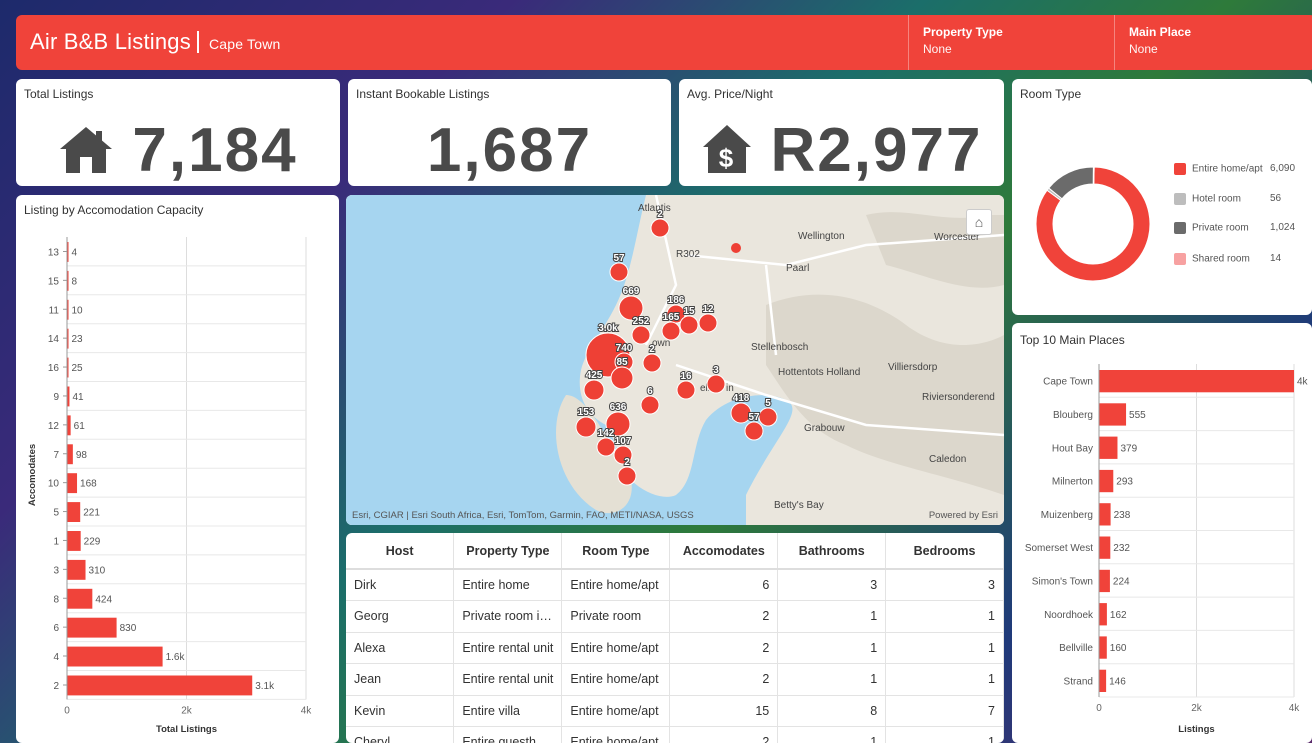 This screenshot has height=743, width=1312. What do you see at coordinates (832, 711) in the screenshot?
I see `table-cell: 8` at bounding box center [832, 711].